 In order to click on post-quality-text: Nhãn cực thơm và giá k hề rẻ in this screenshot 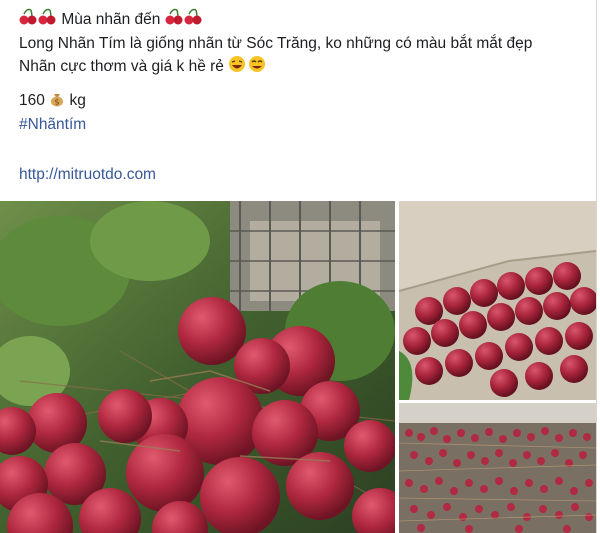, I will do `click(121, 66)`.